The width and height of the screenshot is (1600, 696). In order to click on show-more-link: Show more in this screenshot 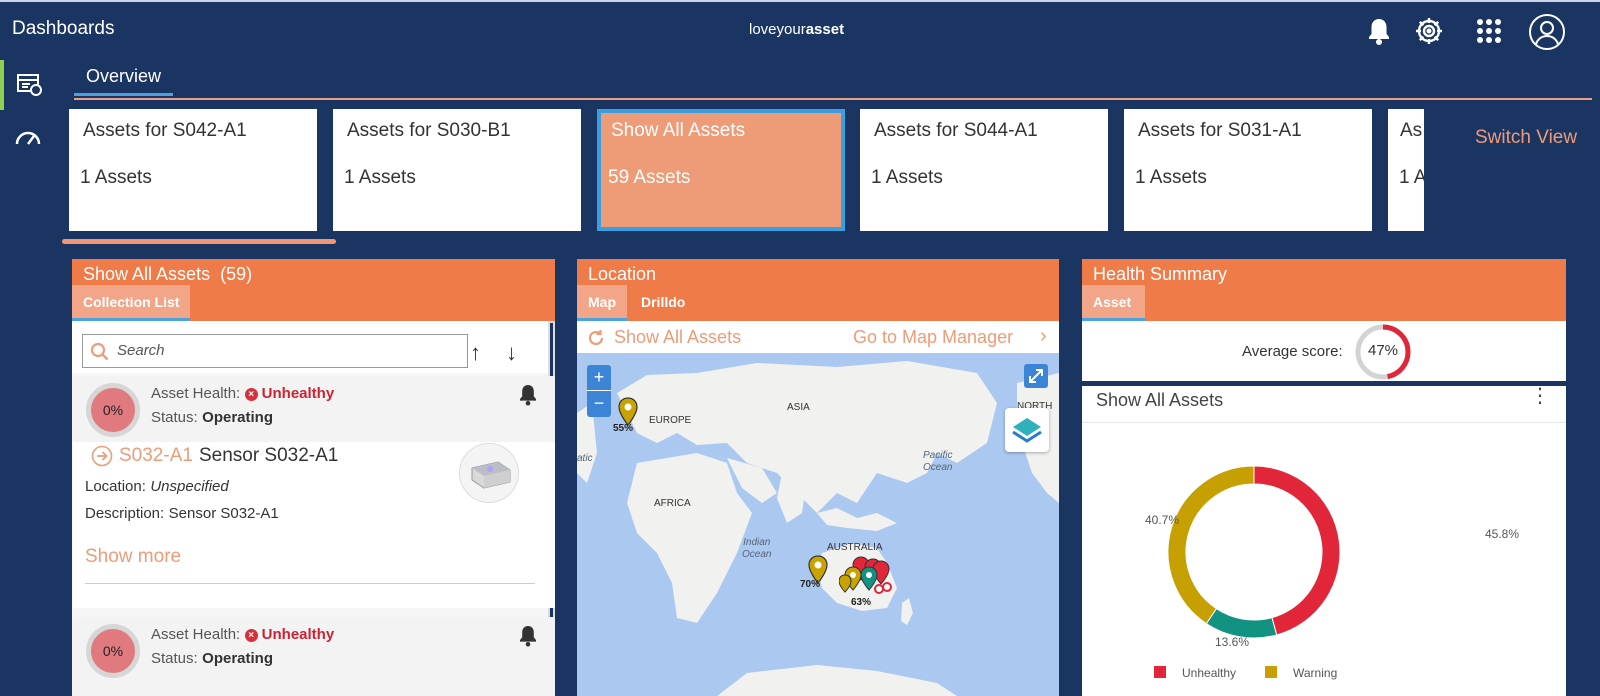, I will do `click(133, 557)`.